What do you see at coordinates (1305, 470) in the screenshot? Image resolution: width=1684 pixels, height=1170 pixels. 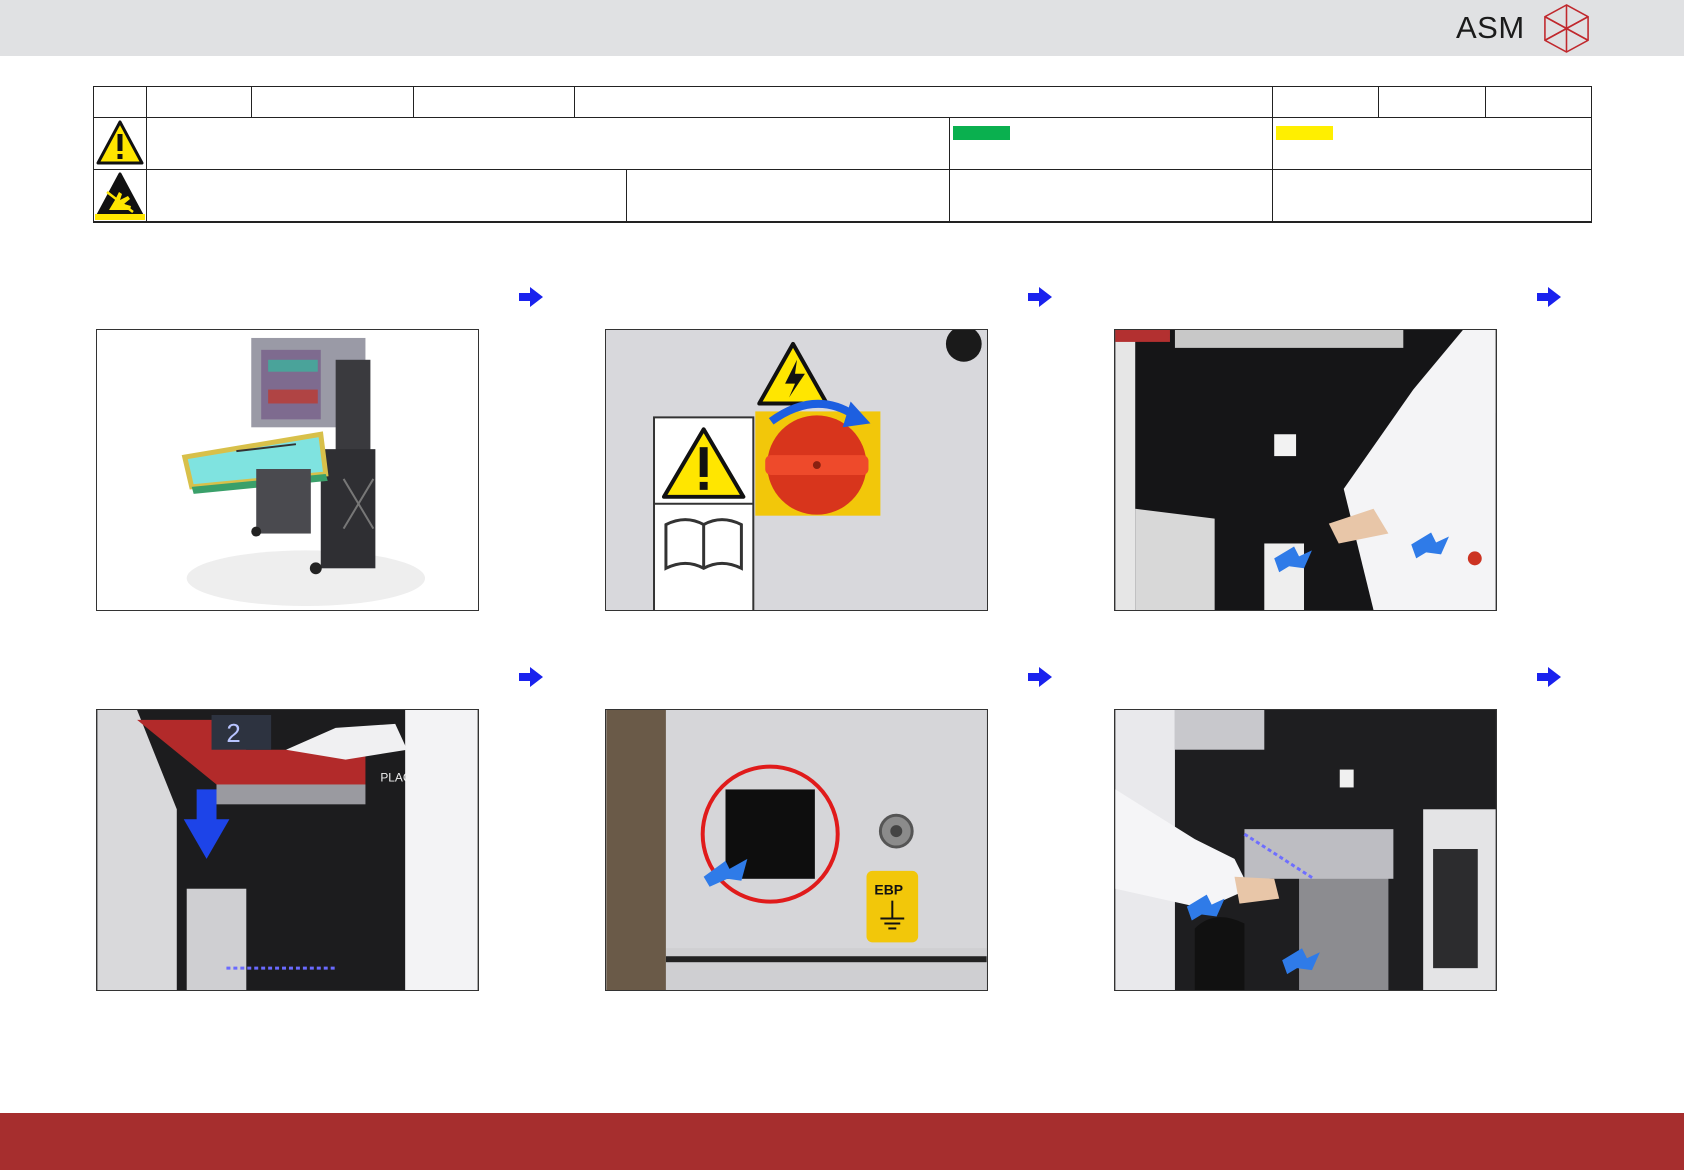 I see `operator-handles-image` at bounding box center [1305, 470].